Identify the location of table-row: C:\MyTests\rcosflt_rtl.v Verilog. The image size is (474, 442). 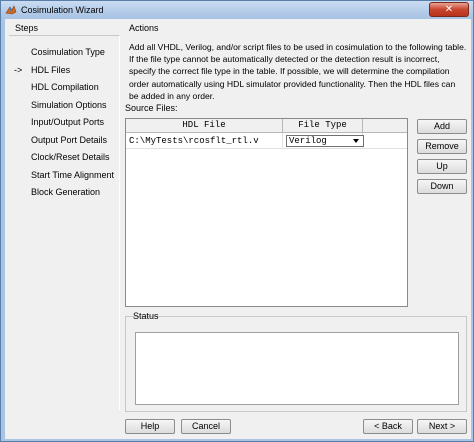
(266, 141).